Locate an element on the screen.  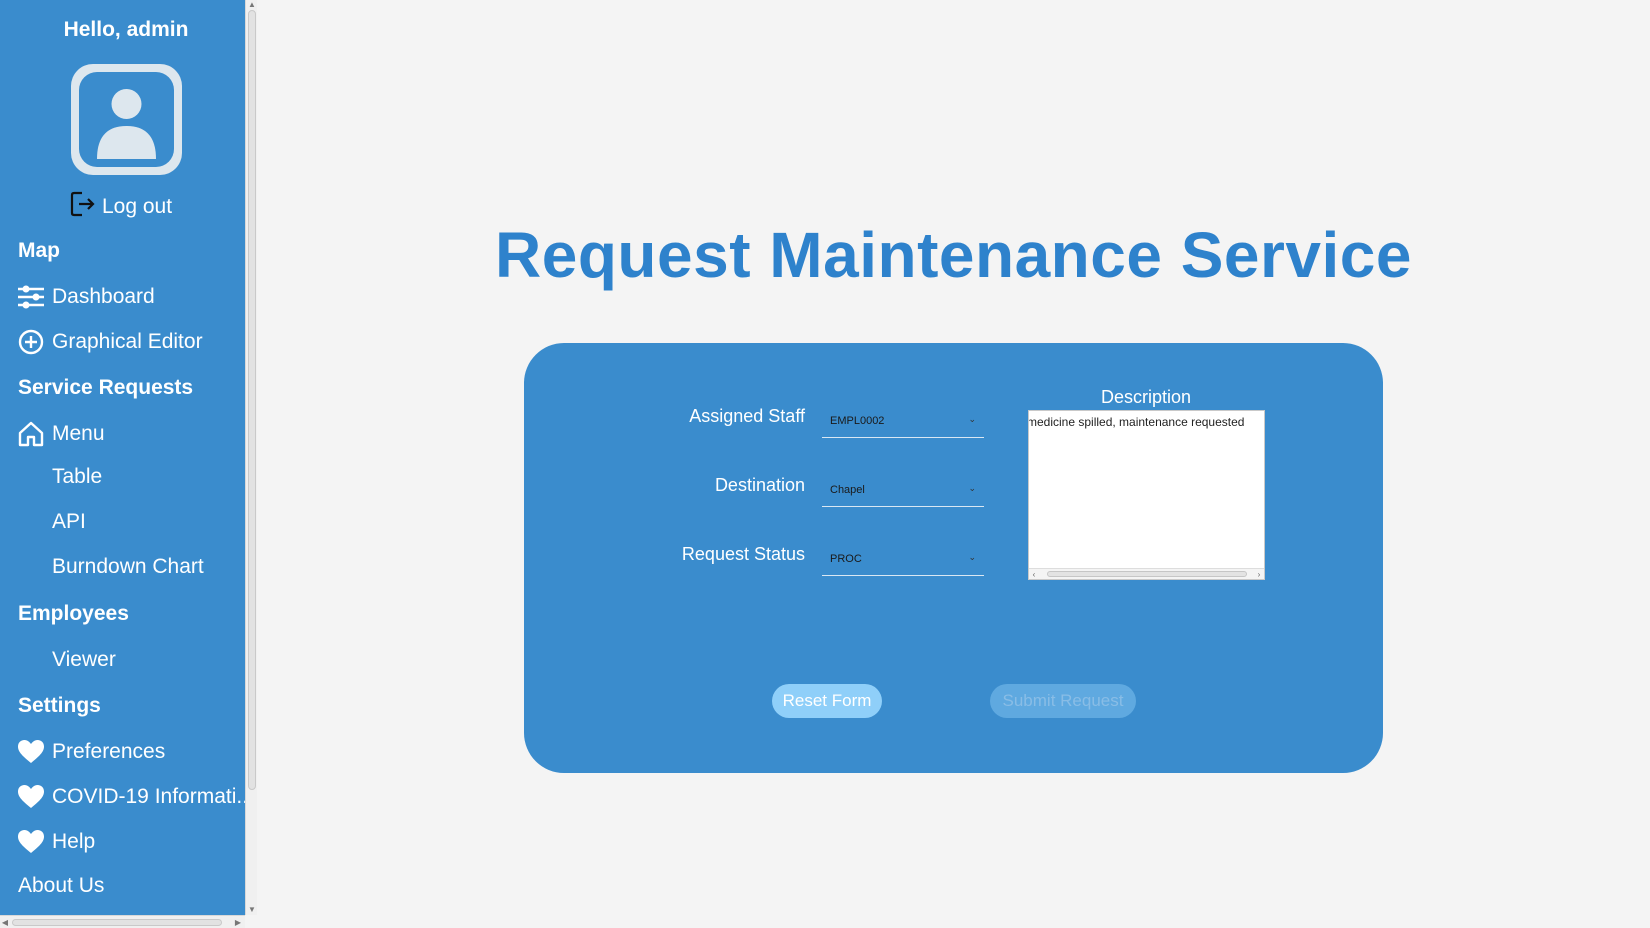
request-status-label: Request Status is located at coordinates (743, 554).